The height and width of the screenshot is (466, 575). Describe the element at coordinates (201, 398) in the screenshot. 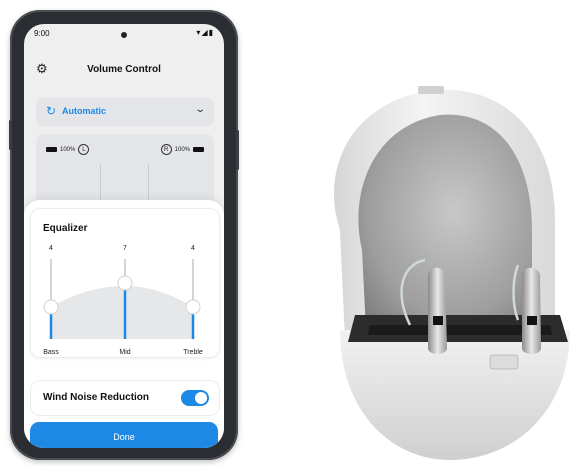

I see `toggle-knob` at that location.